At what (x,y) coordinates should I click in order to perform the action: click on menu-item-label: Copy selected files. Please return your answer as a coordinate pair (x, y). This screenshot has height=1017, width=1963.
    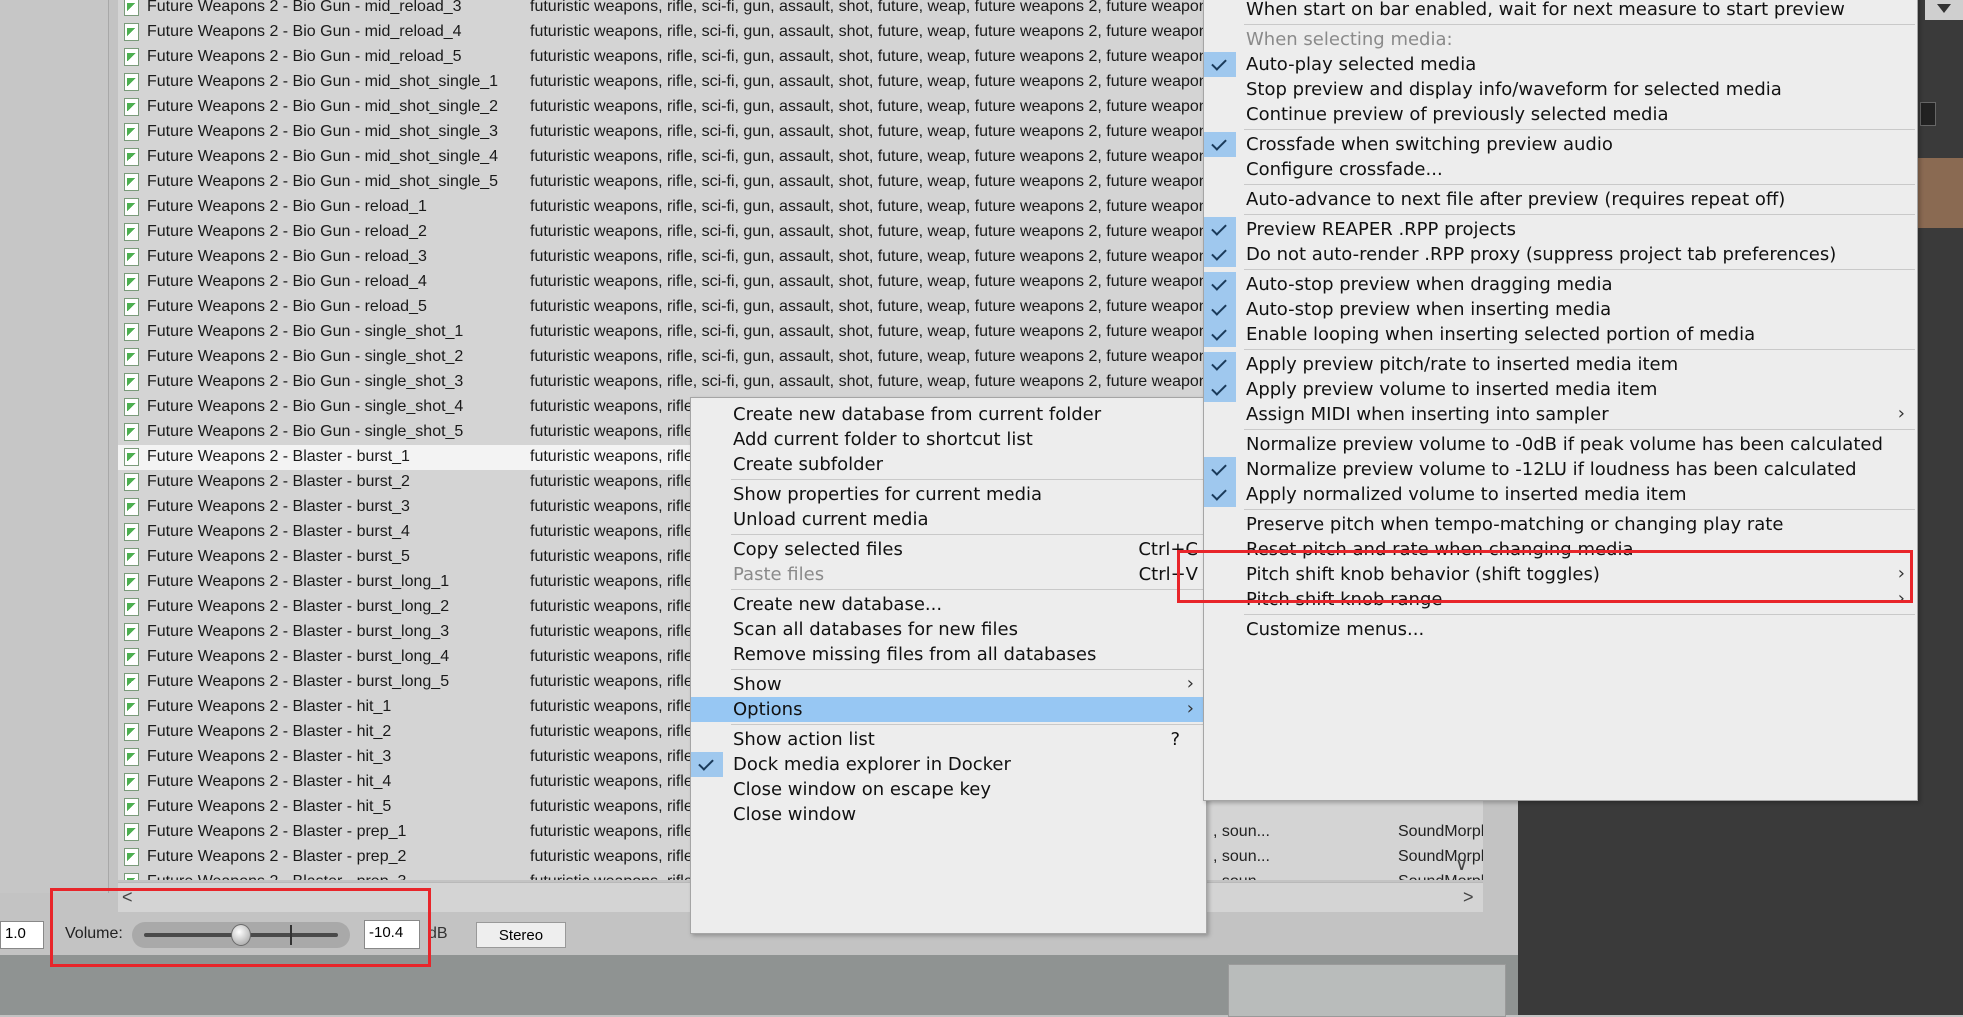
    Looking at the image, I should click on (818, 549).